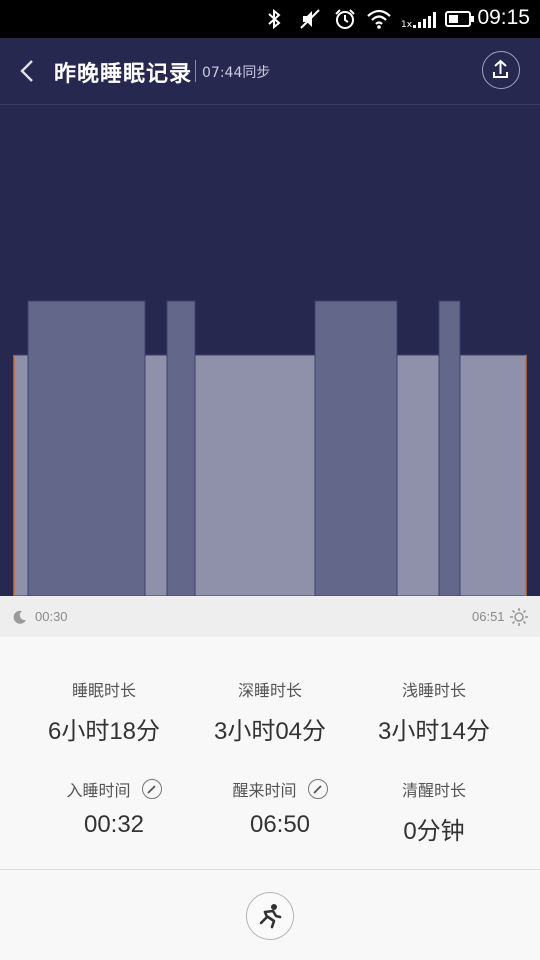  I want to click on stat-deep-value: 3小时04分, so click(270, 731).